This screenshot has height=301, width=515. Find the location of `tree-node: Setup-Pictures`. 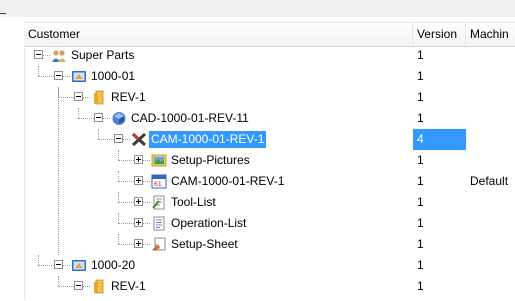

tree-node: Setup-Pictures is located at coordinates (218, 160).